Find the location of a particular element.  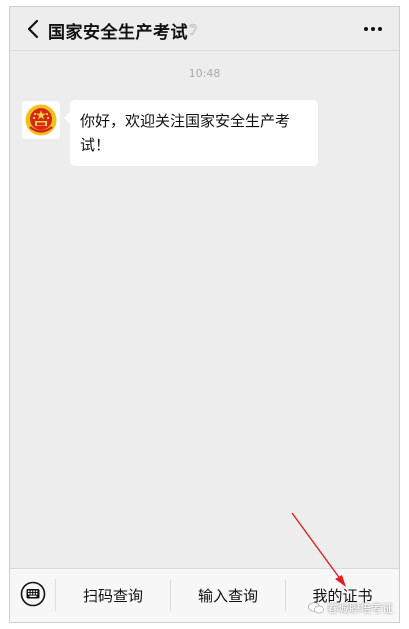

watermark: 春城职培考证 is located at coordinates (350, 608).